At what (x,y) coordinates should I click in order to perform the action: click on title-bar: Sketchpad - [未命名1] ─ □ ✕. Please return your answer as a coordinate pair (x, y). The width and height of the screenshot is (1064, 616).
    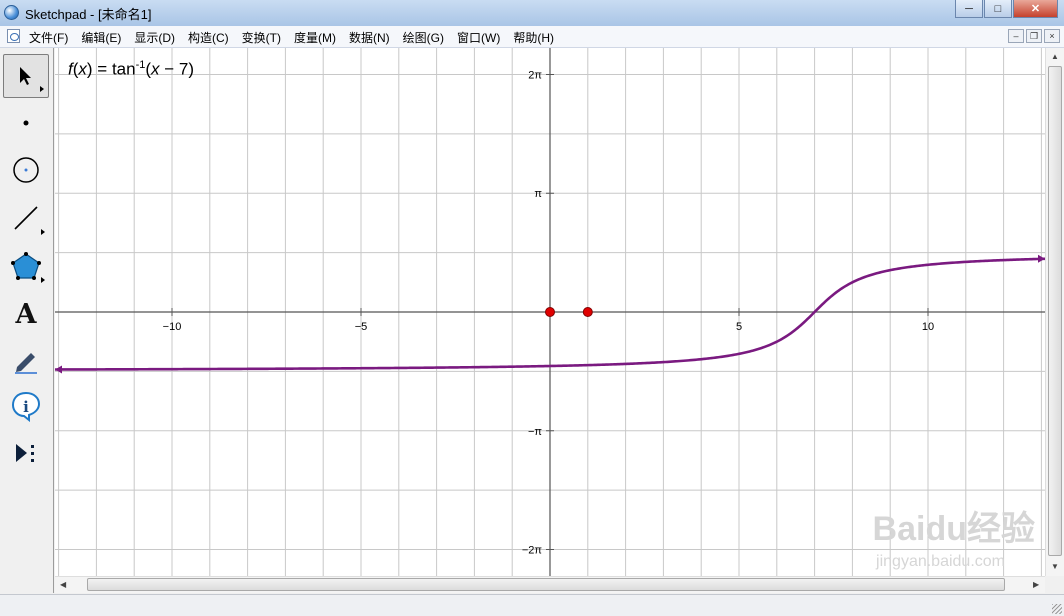
    Looking at the image, I should click on (532, 13).